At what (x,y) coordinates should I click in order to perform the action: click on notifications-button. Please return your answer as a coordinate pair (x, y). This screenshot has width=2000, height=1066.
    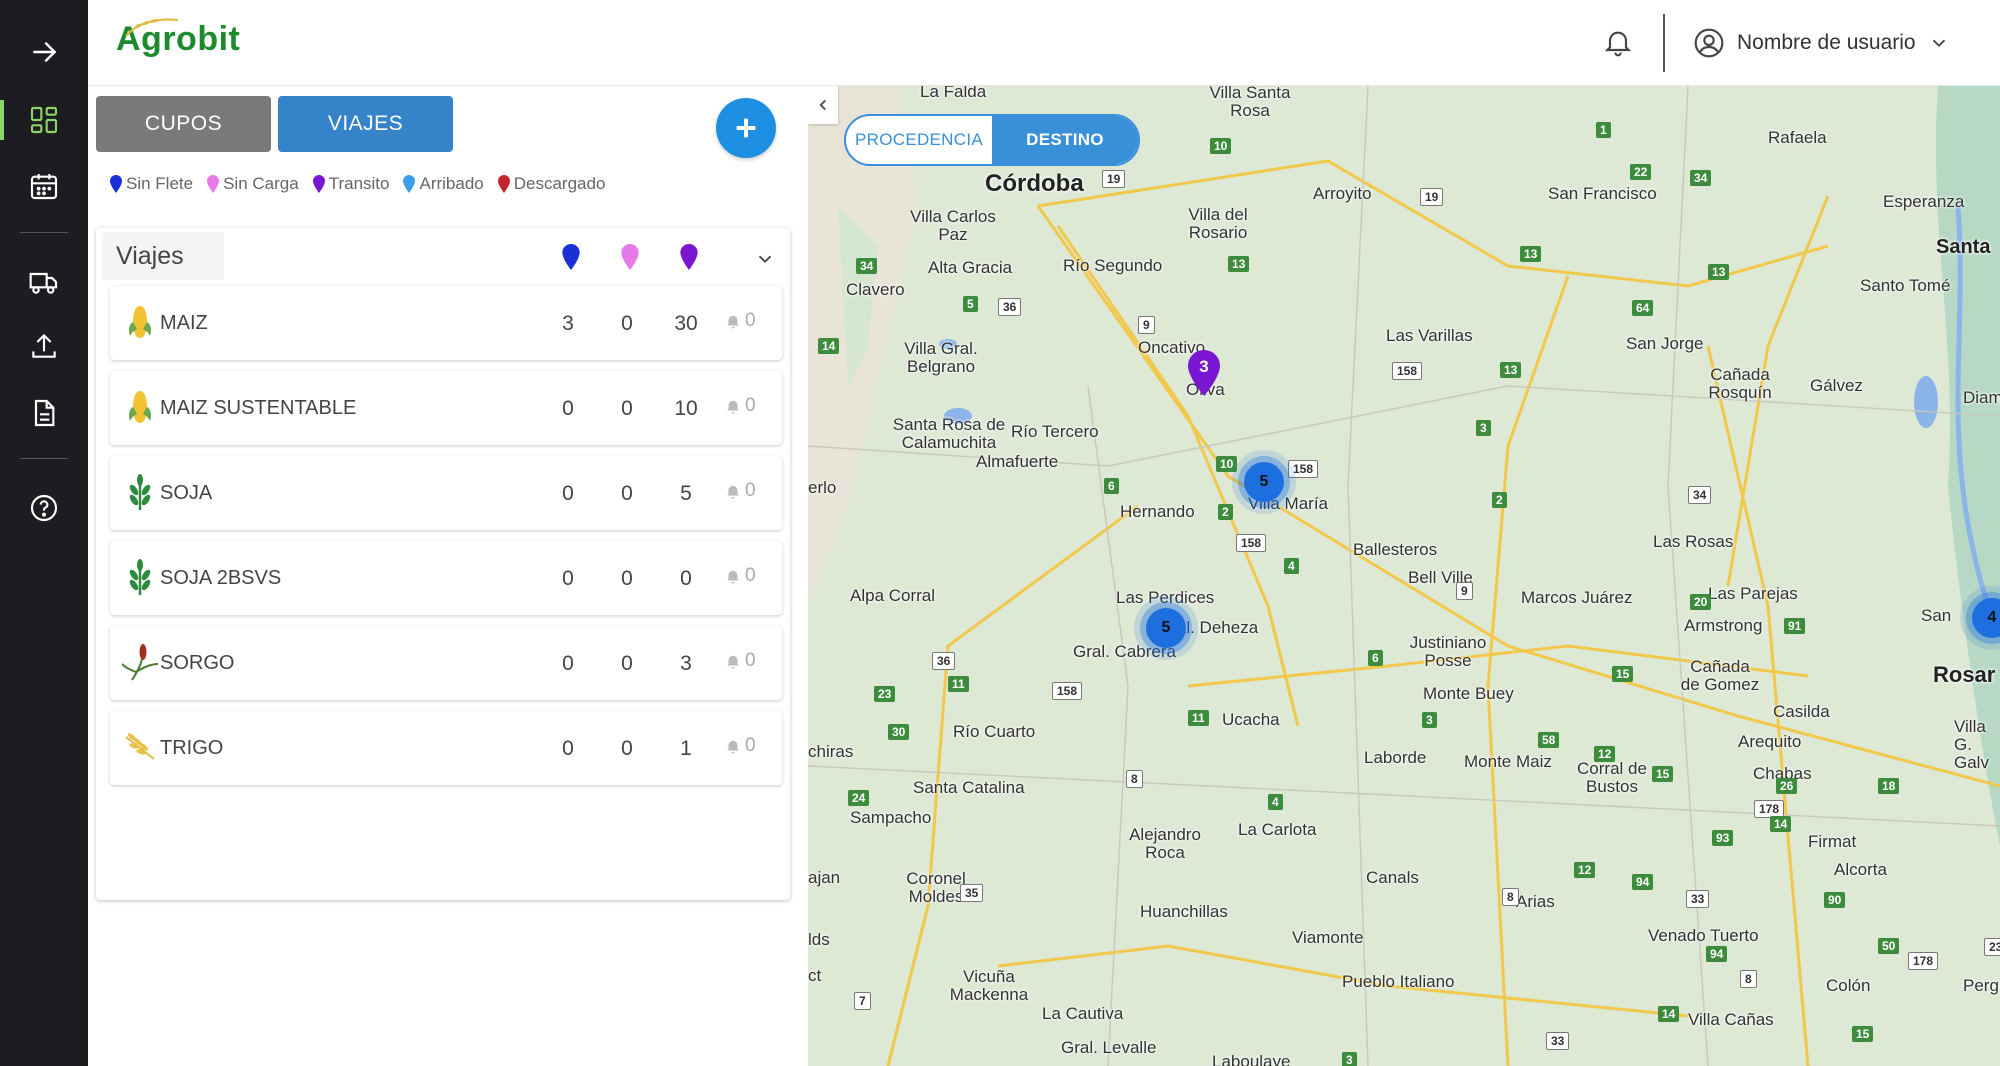
    Looking at the image, I should click on (1618, 42).